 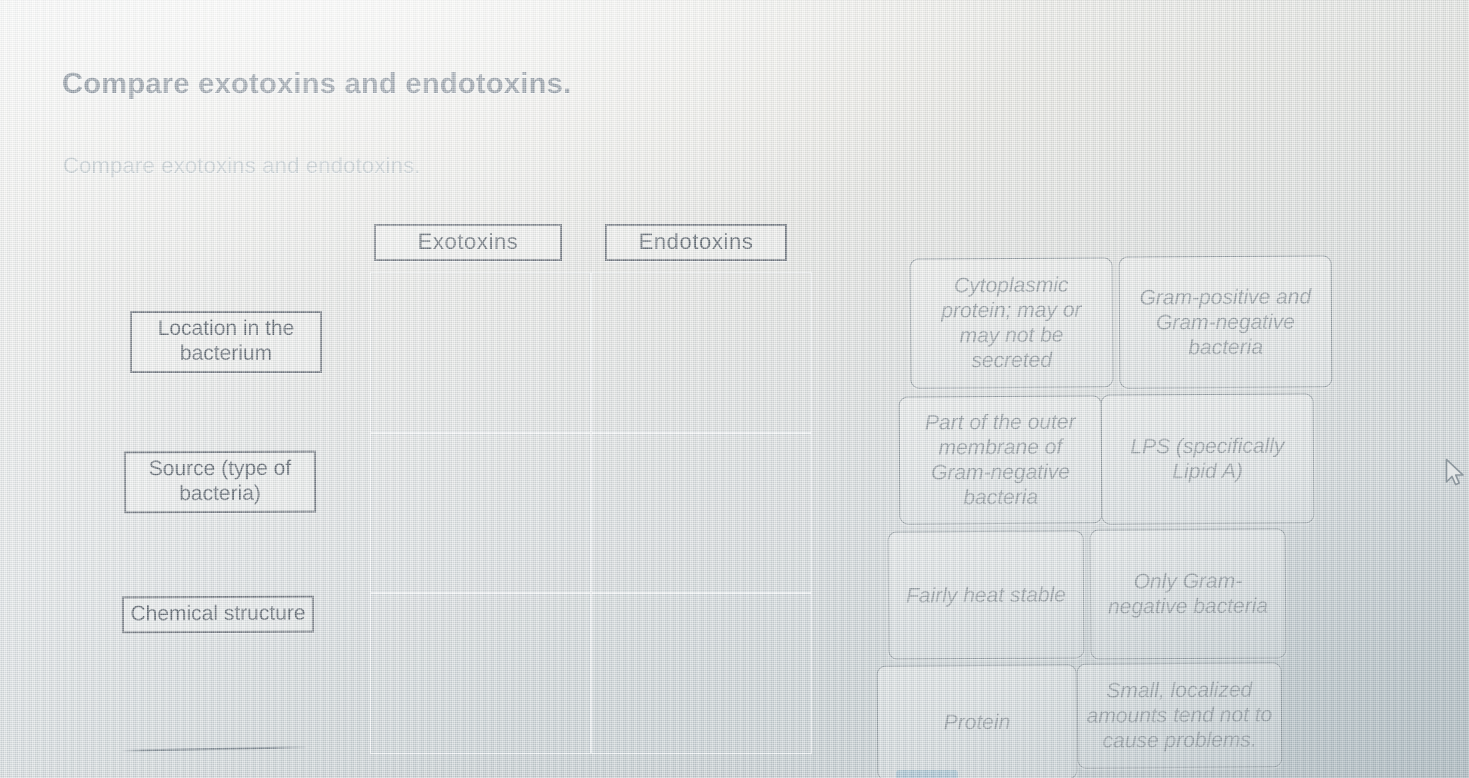 What do you see at coordinates (220, 482) in the screenshot?
I see `row-label-source-type-of-bacteria: Source (type of bacteria)` at bounding box center [220, 482].